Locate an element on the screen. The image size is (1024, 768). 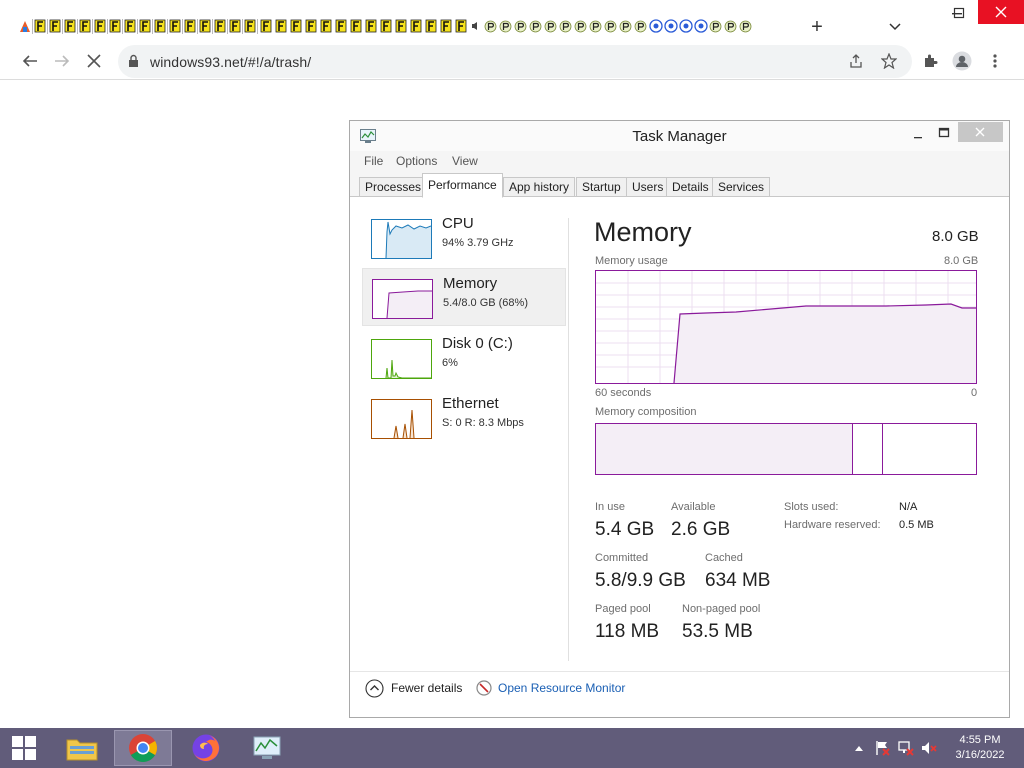
paged-pool-label: Paged pool is located at coordinates (623, 609).